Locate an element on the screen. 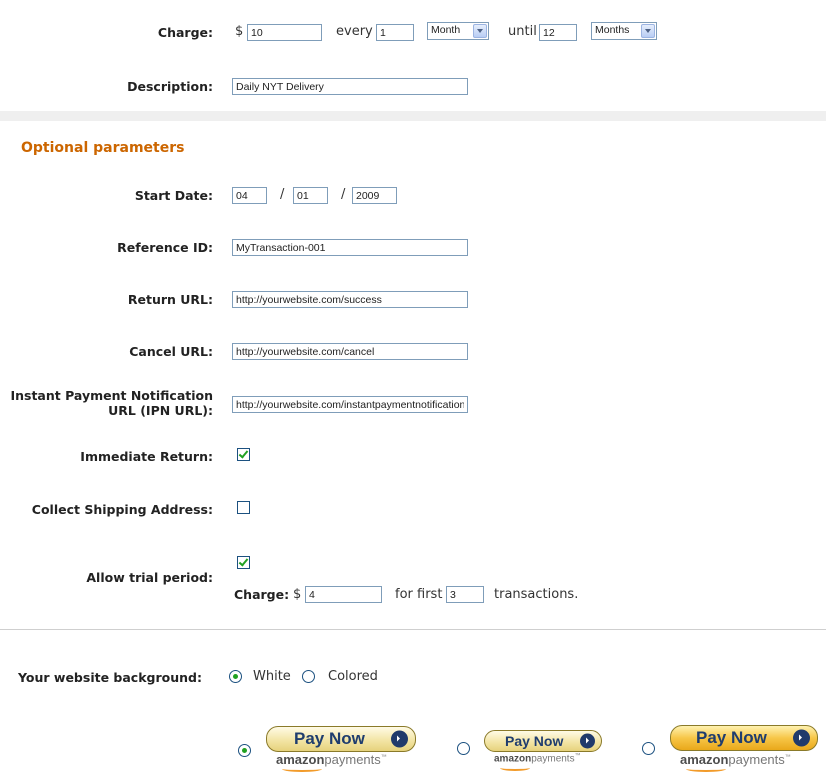 The height and width of the screenshot is (772, 826). cancel-url-label: Cancel URL: is located at coordinates (171, 351).